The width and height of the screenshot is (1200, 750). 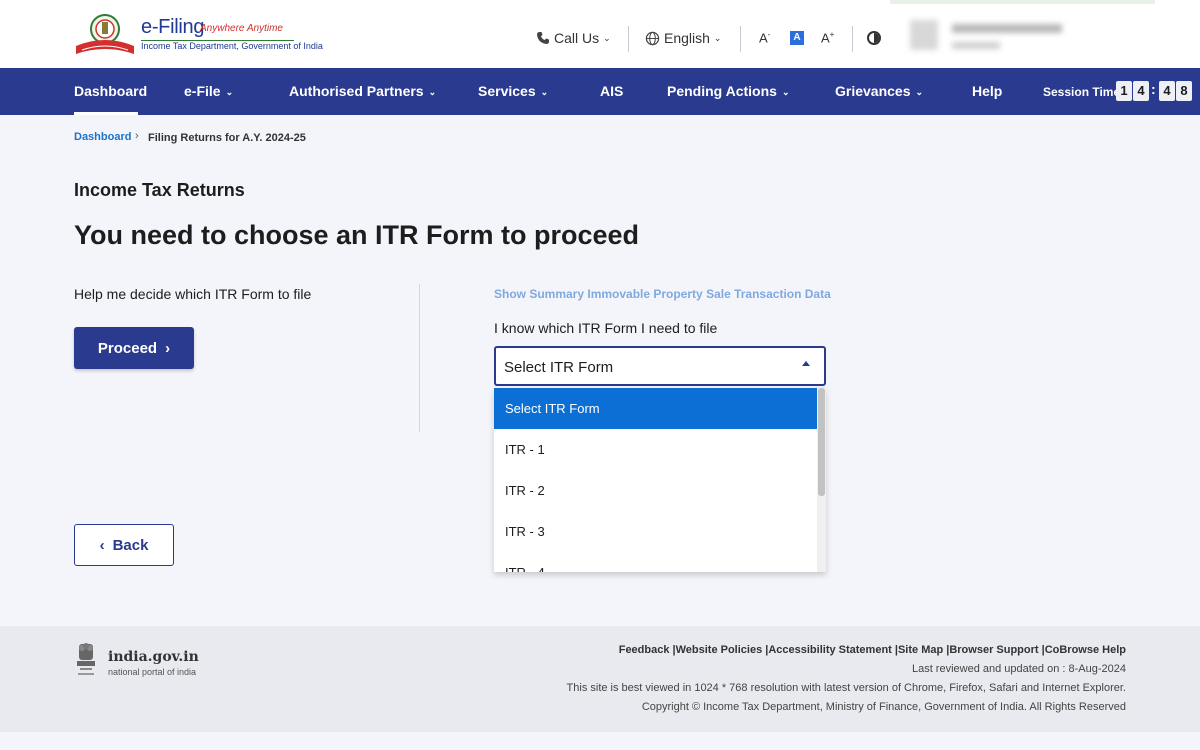 I want to click on nav-label: Help, so click(x=987, y=91).